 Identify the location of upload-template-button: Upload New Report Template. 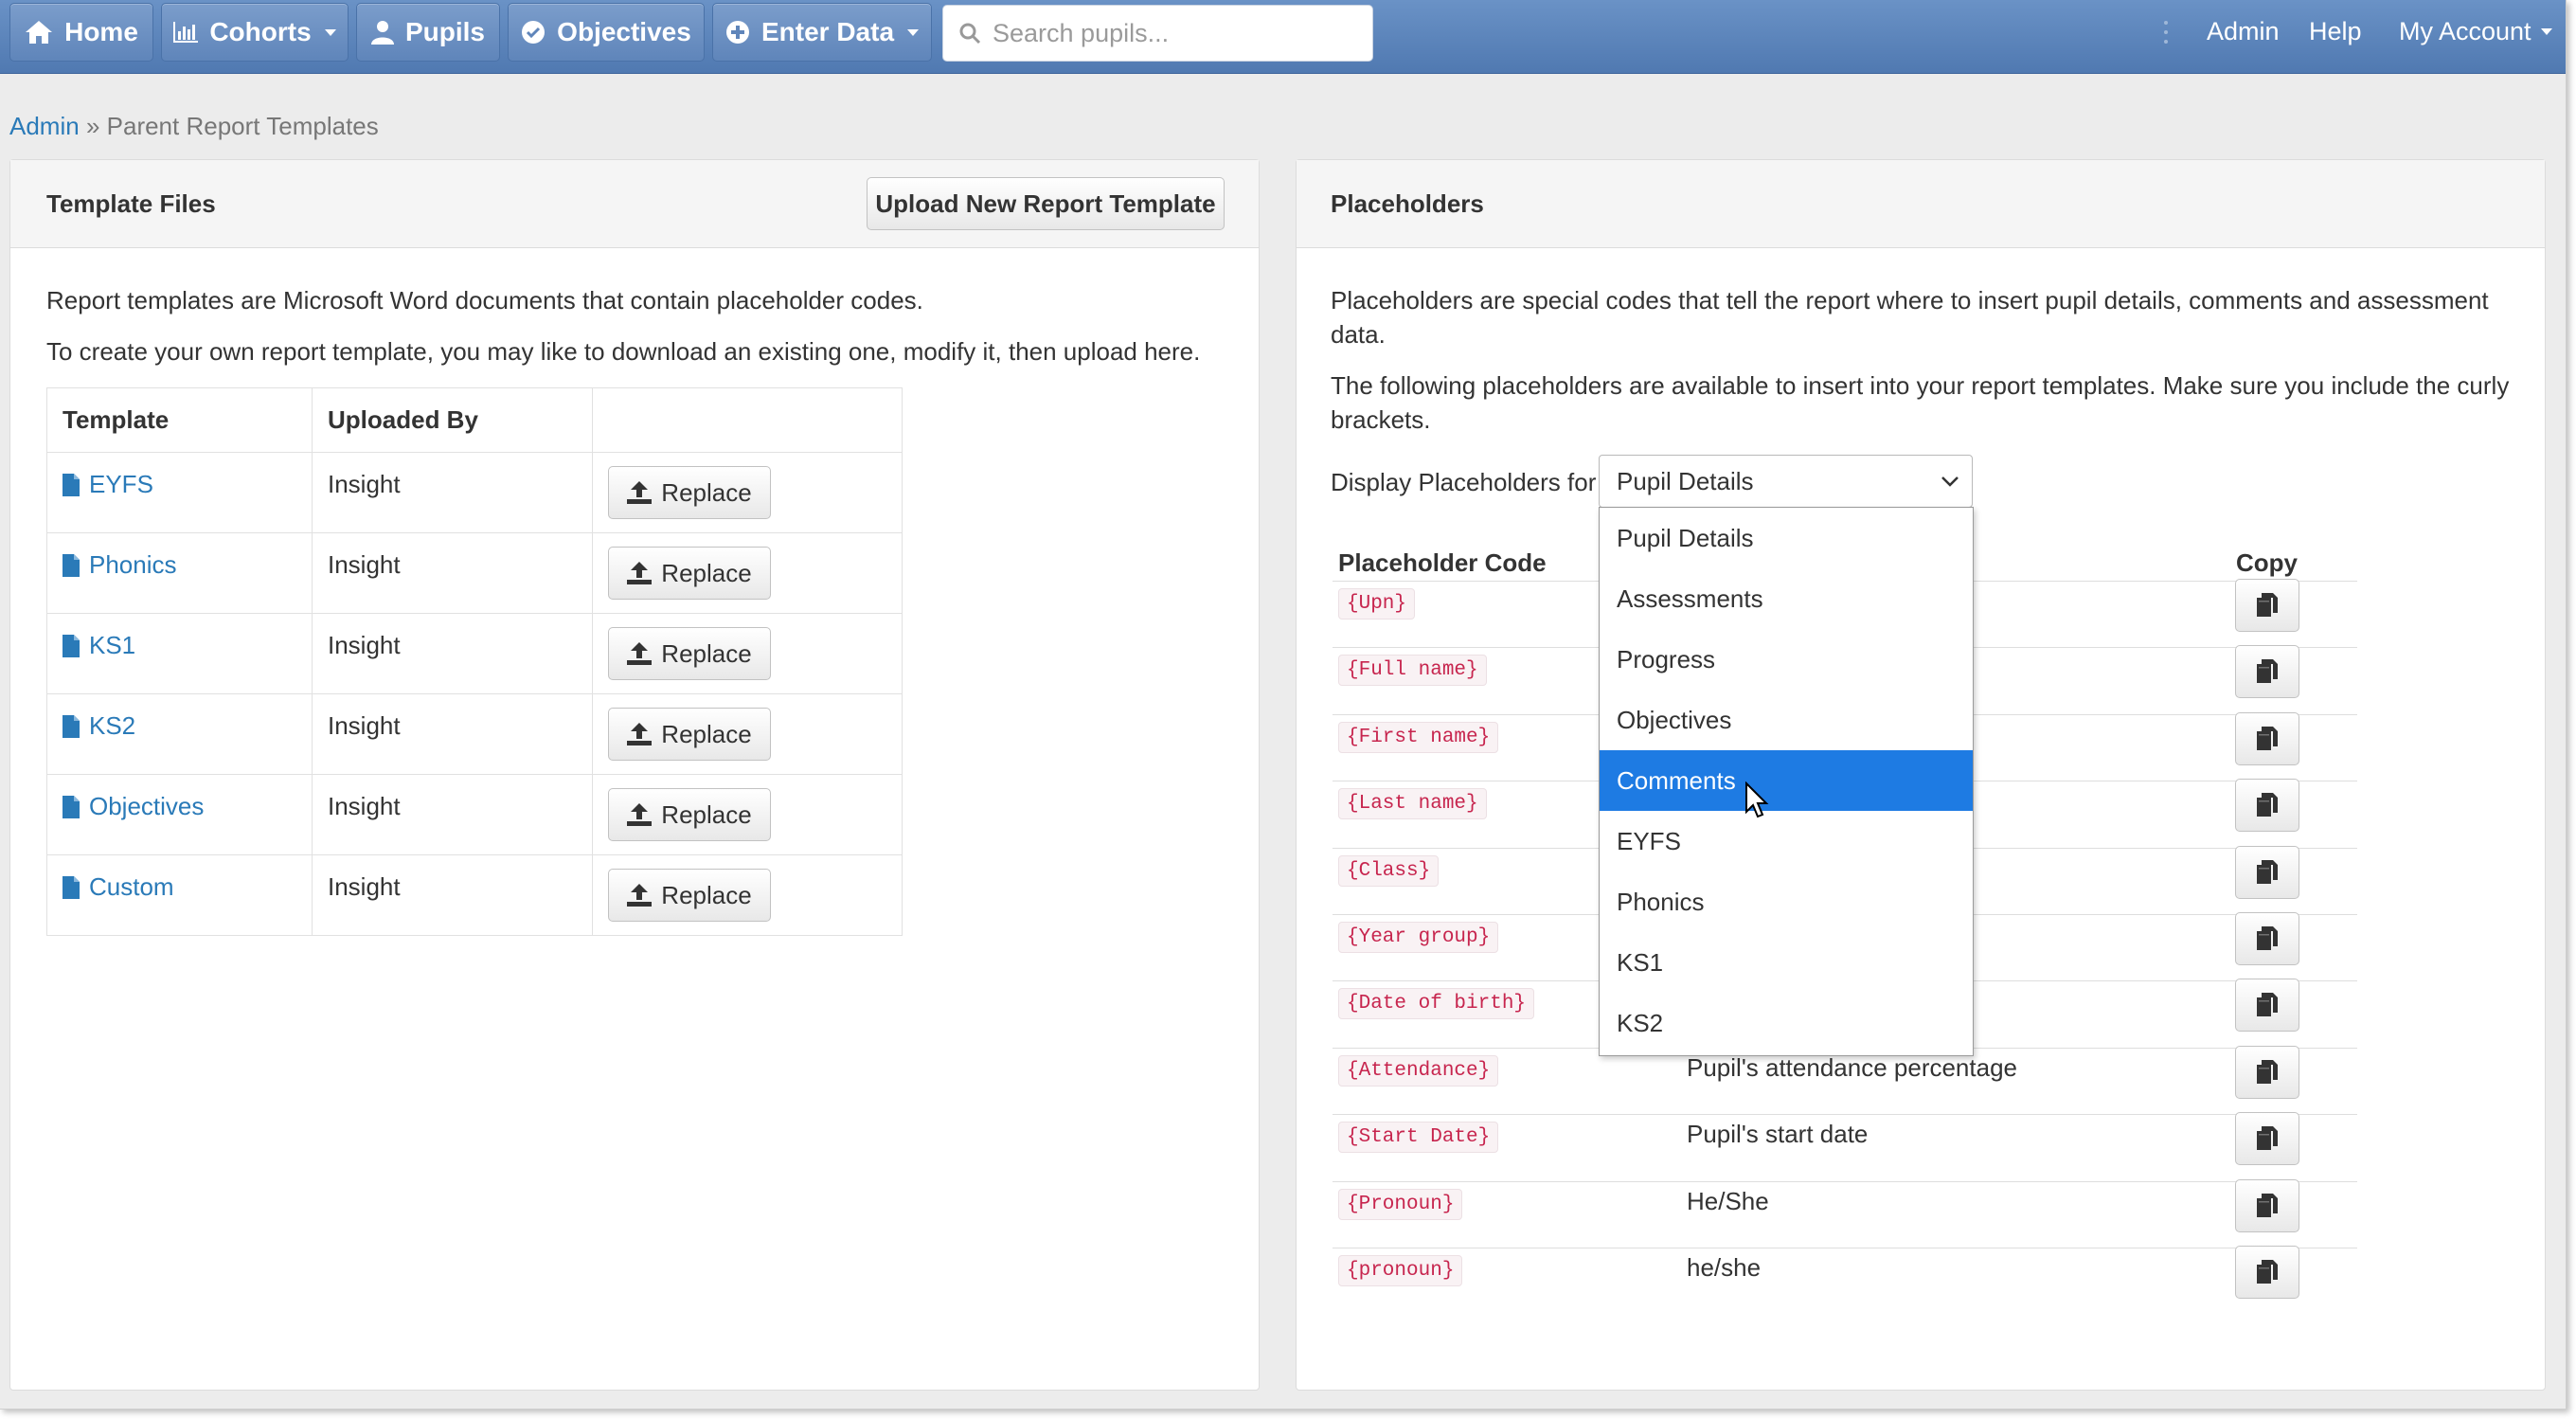
(1046, 204).